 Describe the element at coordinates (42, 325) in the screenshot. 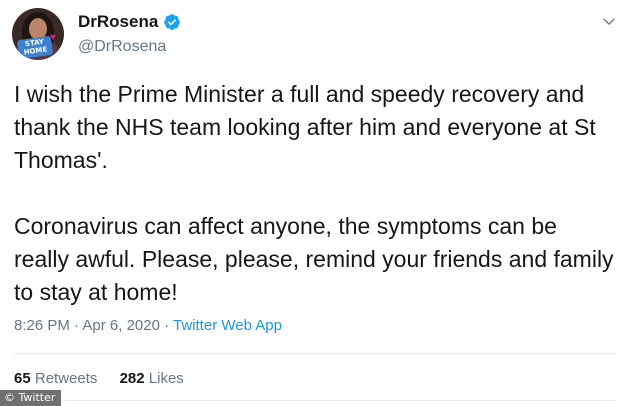

I see `tweet-time: 8:26 PM` at that location.